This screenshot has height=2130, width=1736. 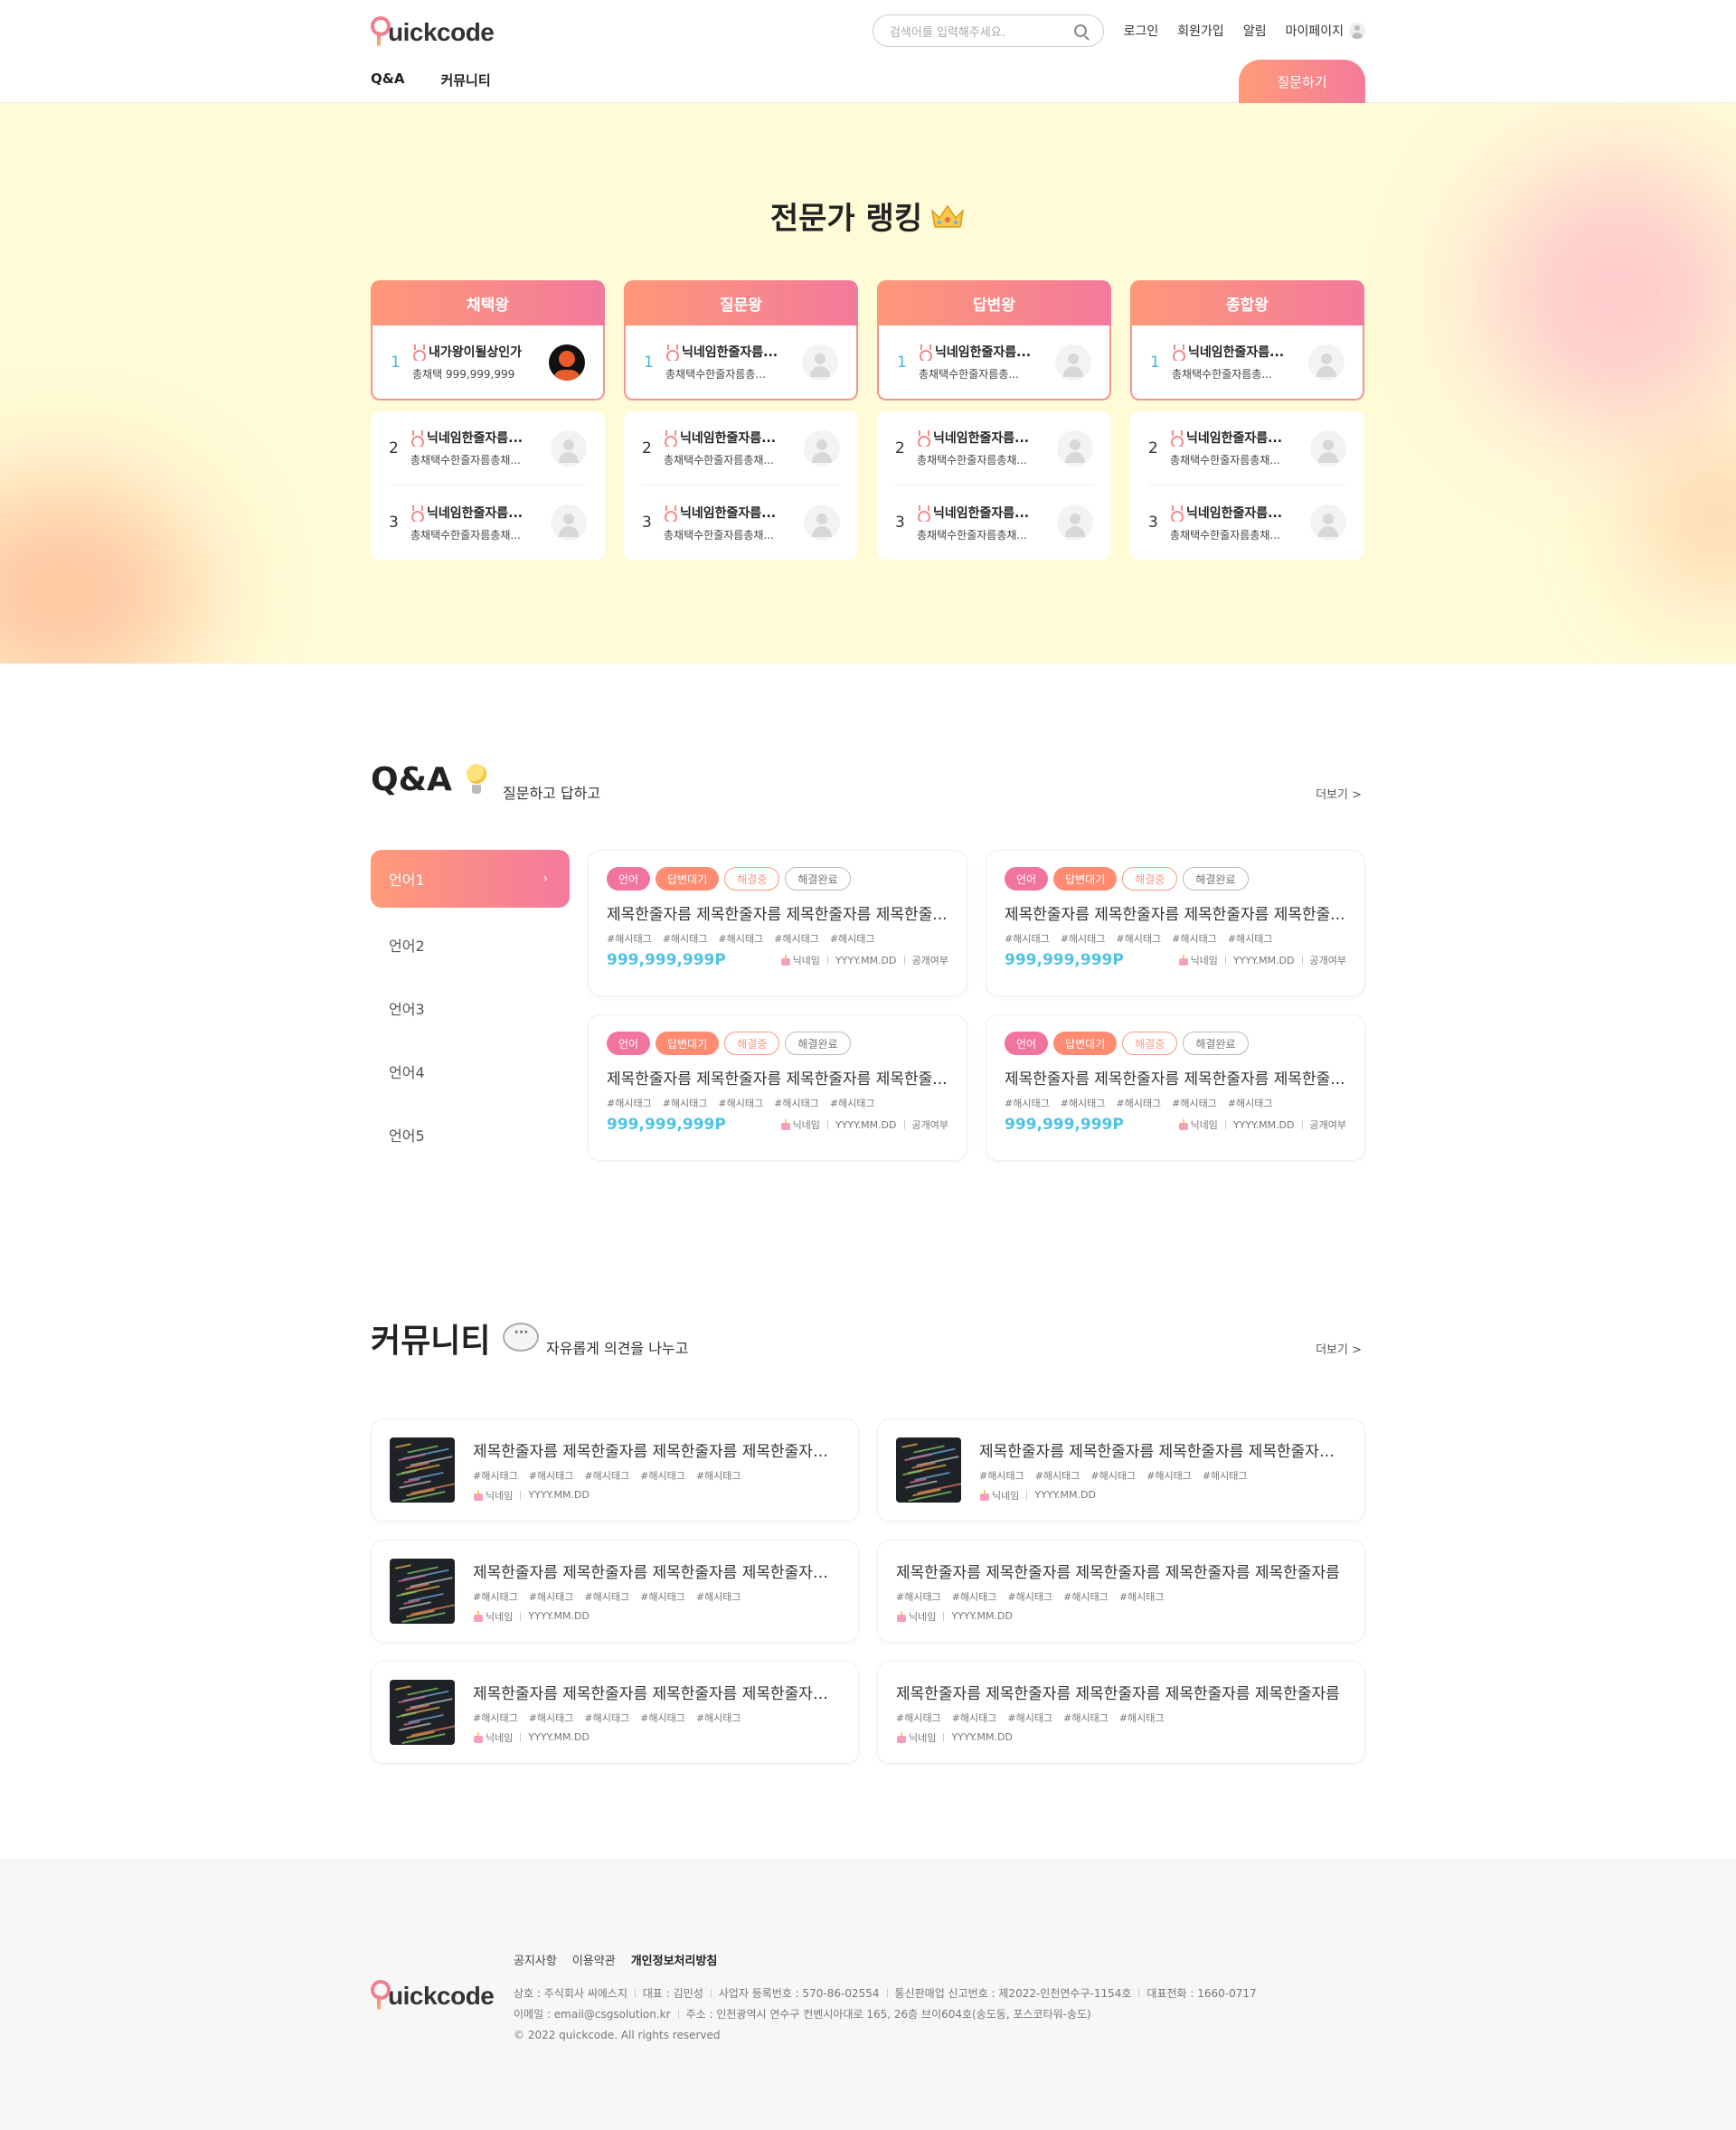 I want to click on privacy-link: 개인정보처리방침, so click(x=675, y=1959).